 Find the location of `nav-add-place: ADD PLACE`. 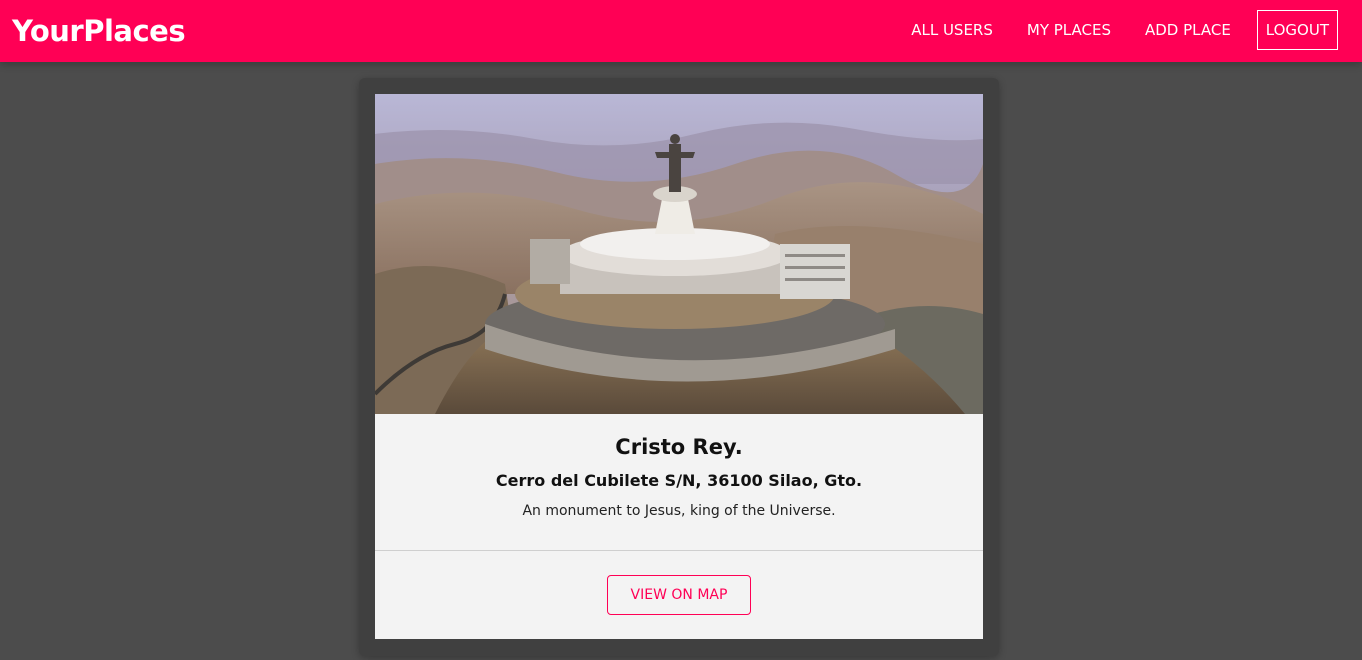

nav-add-place: ADD PLACE is located at coordinates (1188, 30).